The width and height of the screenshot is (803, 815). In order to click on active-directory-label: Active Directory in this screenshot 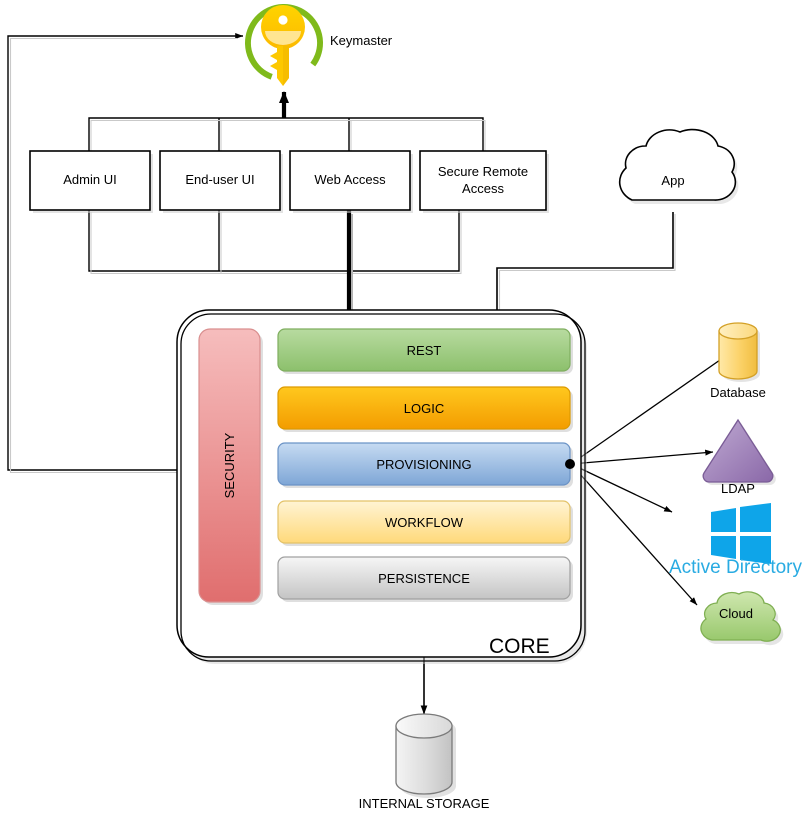, I will do `click(735, 567)`.